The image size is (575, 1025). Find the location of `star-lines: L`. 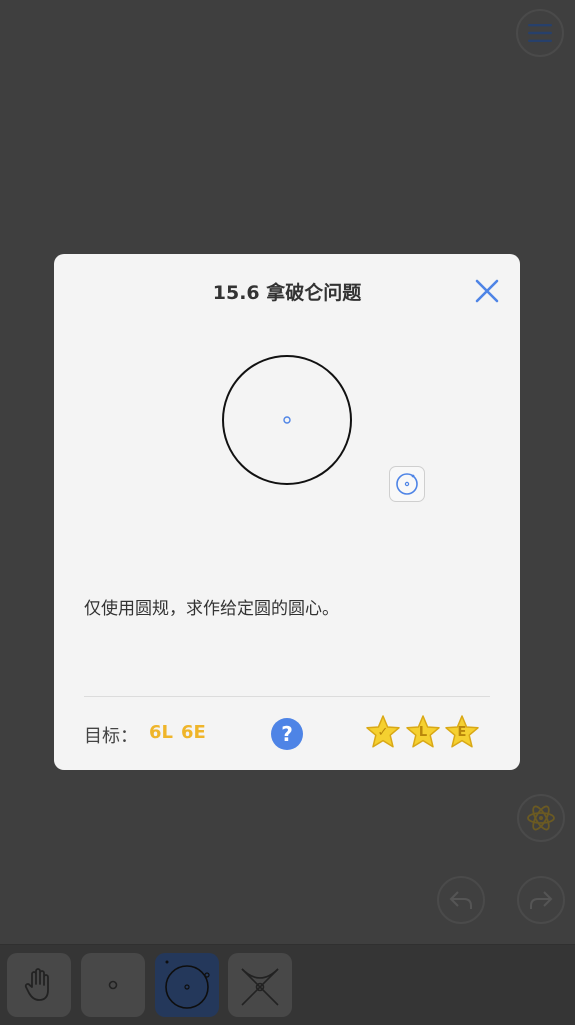

star-lines: L is located at coordinates (423, 732).